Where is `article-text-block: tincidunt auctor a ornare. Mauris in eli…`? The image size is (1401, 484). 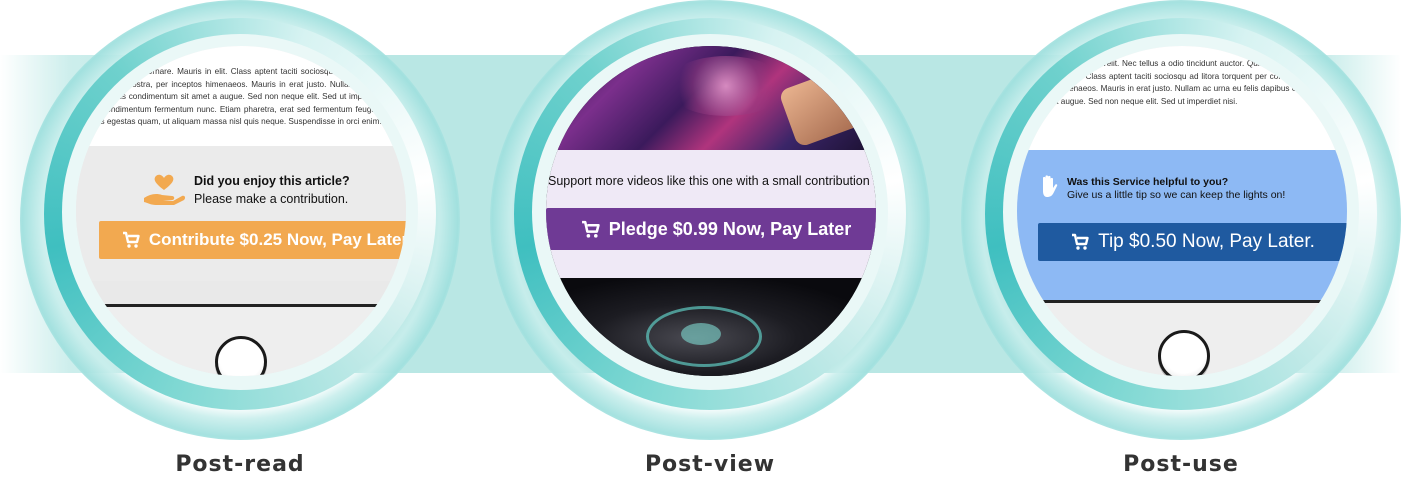
article-text-block: tincidunt auctor a ornare. Mauris in eli… is located at coordinates (241, 96).